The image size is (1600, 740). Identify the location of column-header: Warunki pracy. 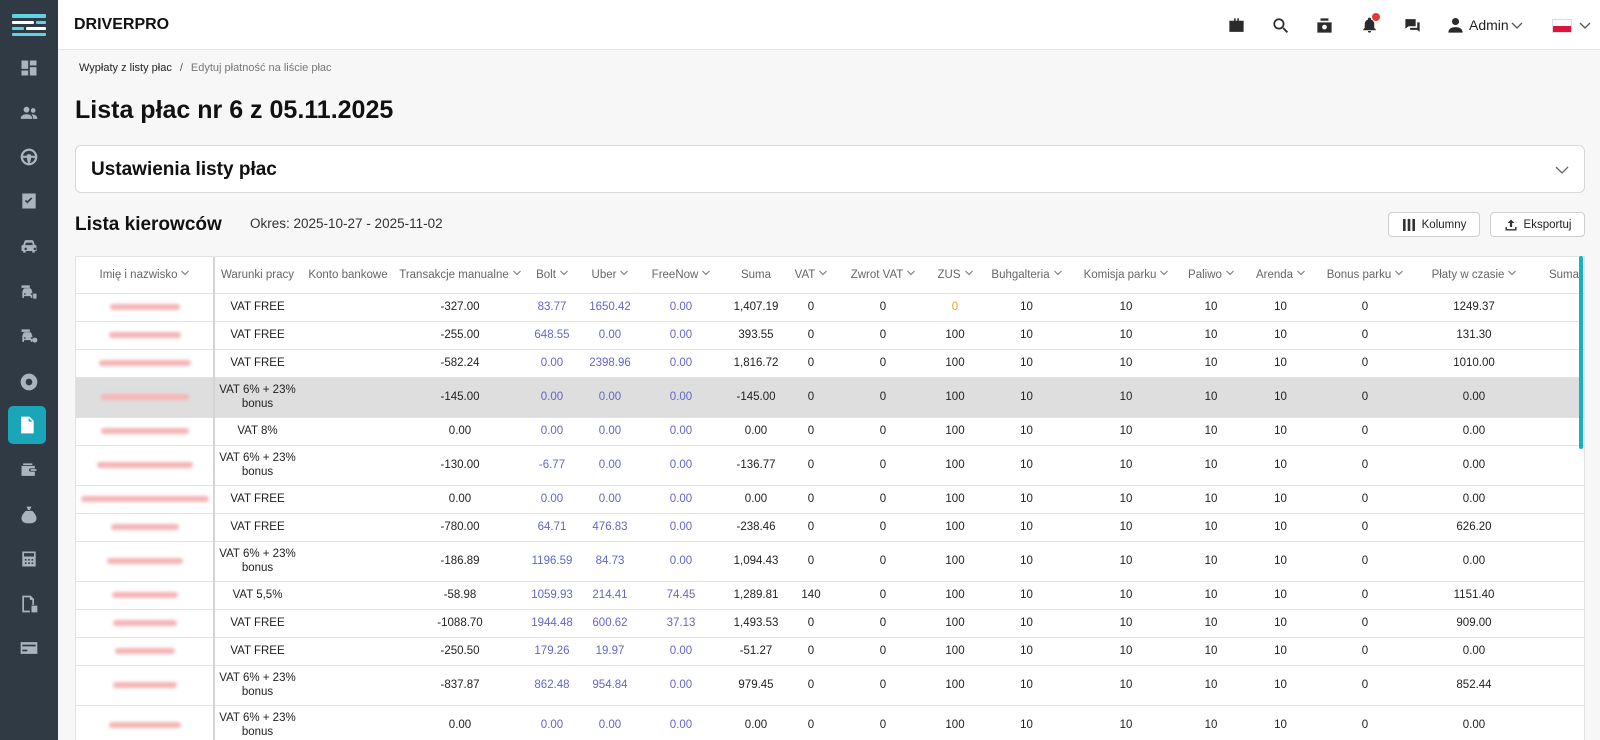
(257, 275).